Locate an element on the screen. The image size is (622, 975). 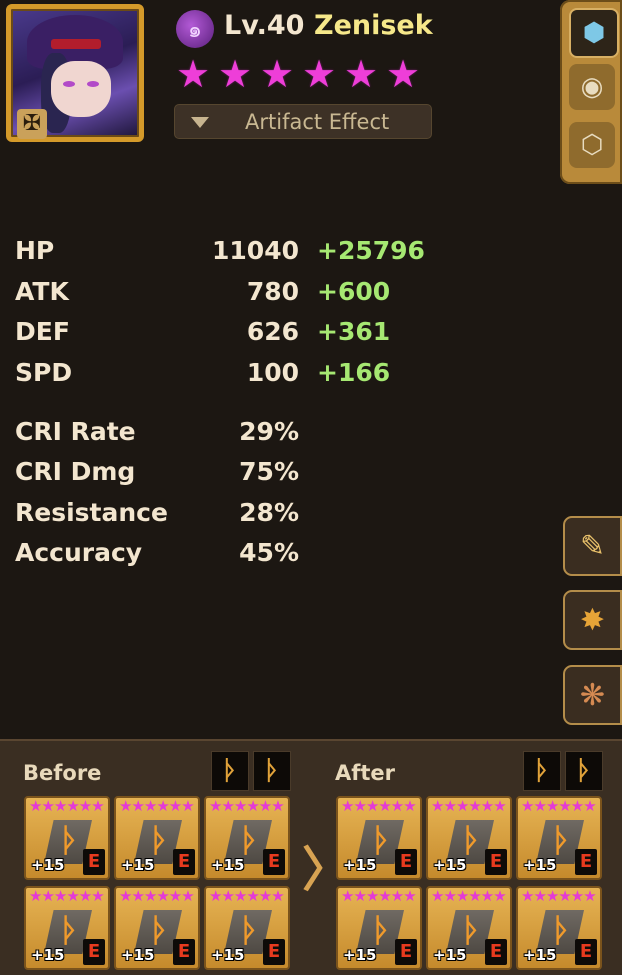
stat-label-cri-dmg: CRI Dmg is located at coordinates (75, 471).